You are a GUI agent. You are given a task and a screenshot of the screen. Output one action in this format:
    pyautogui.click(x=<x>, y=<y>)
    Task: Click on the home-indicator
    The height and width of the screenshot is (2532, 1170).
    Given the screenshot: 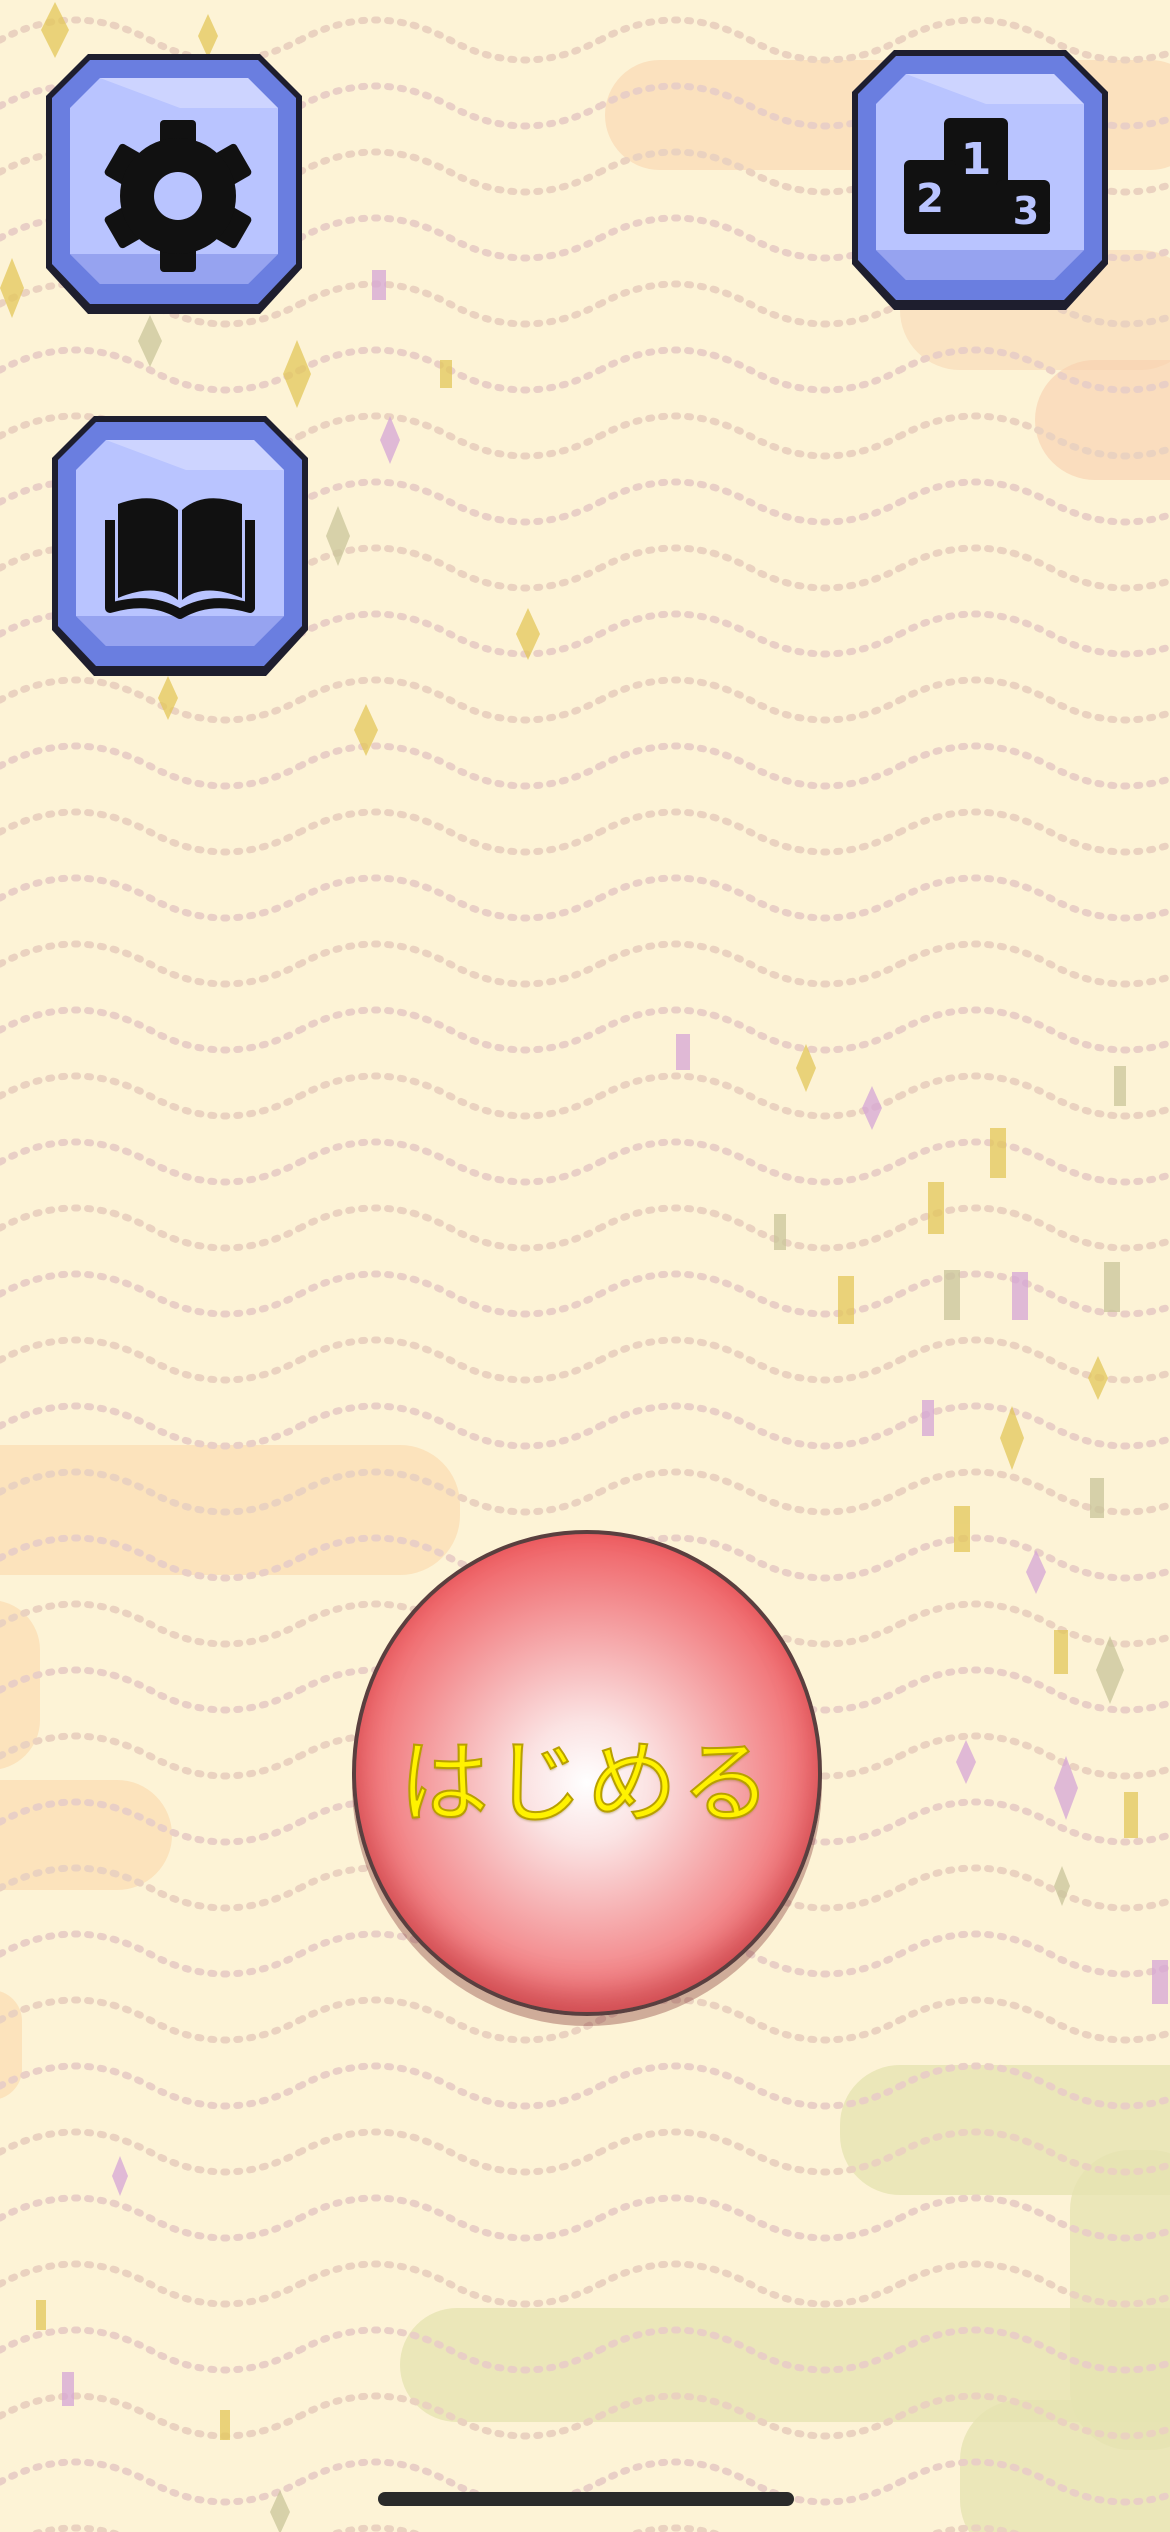 What is the action you would take?
    pyautogui.click(x=586, y=2499)
    